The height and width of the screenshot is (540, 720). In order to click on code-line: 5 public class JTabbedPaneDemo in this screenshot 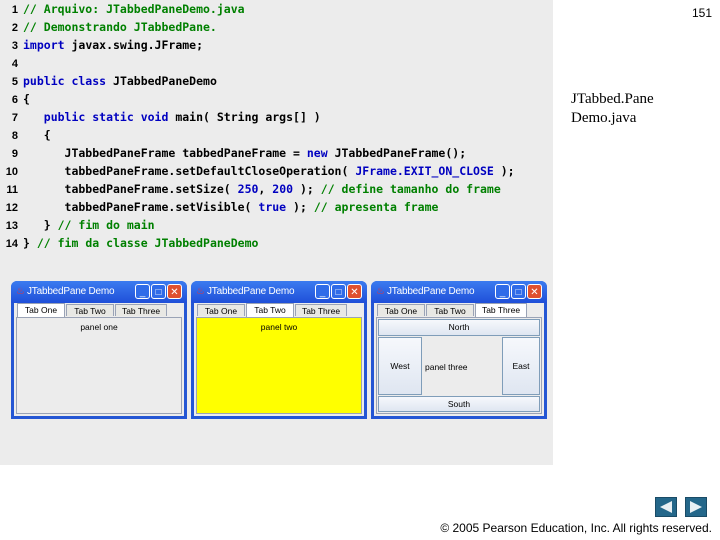, I will do `click(108, 81)`.